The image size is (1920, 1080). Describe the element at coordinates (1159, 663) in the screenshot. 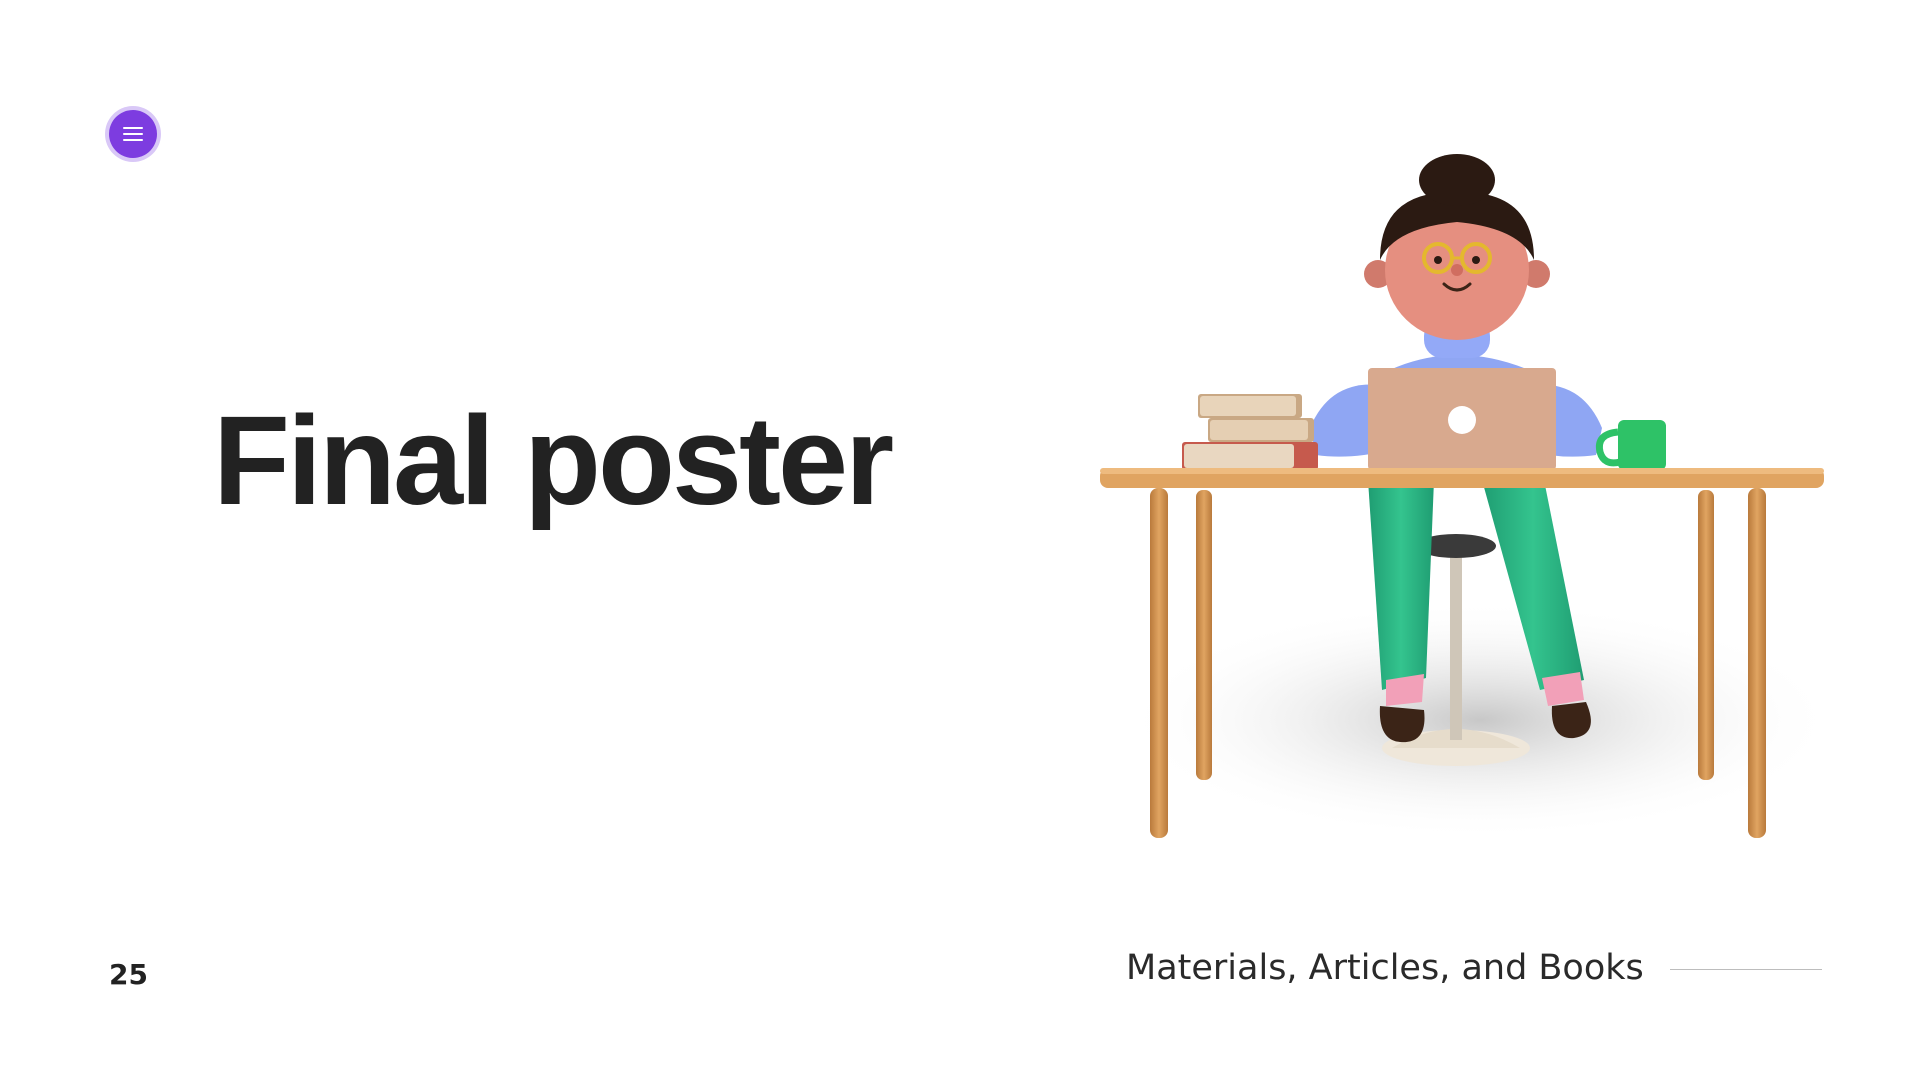

I see `desk-leg-front-left` at that location.